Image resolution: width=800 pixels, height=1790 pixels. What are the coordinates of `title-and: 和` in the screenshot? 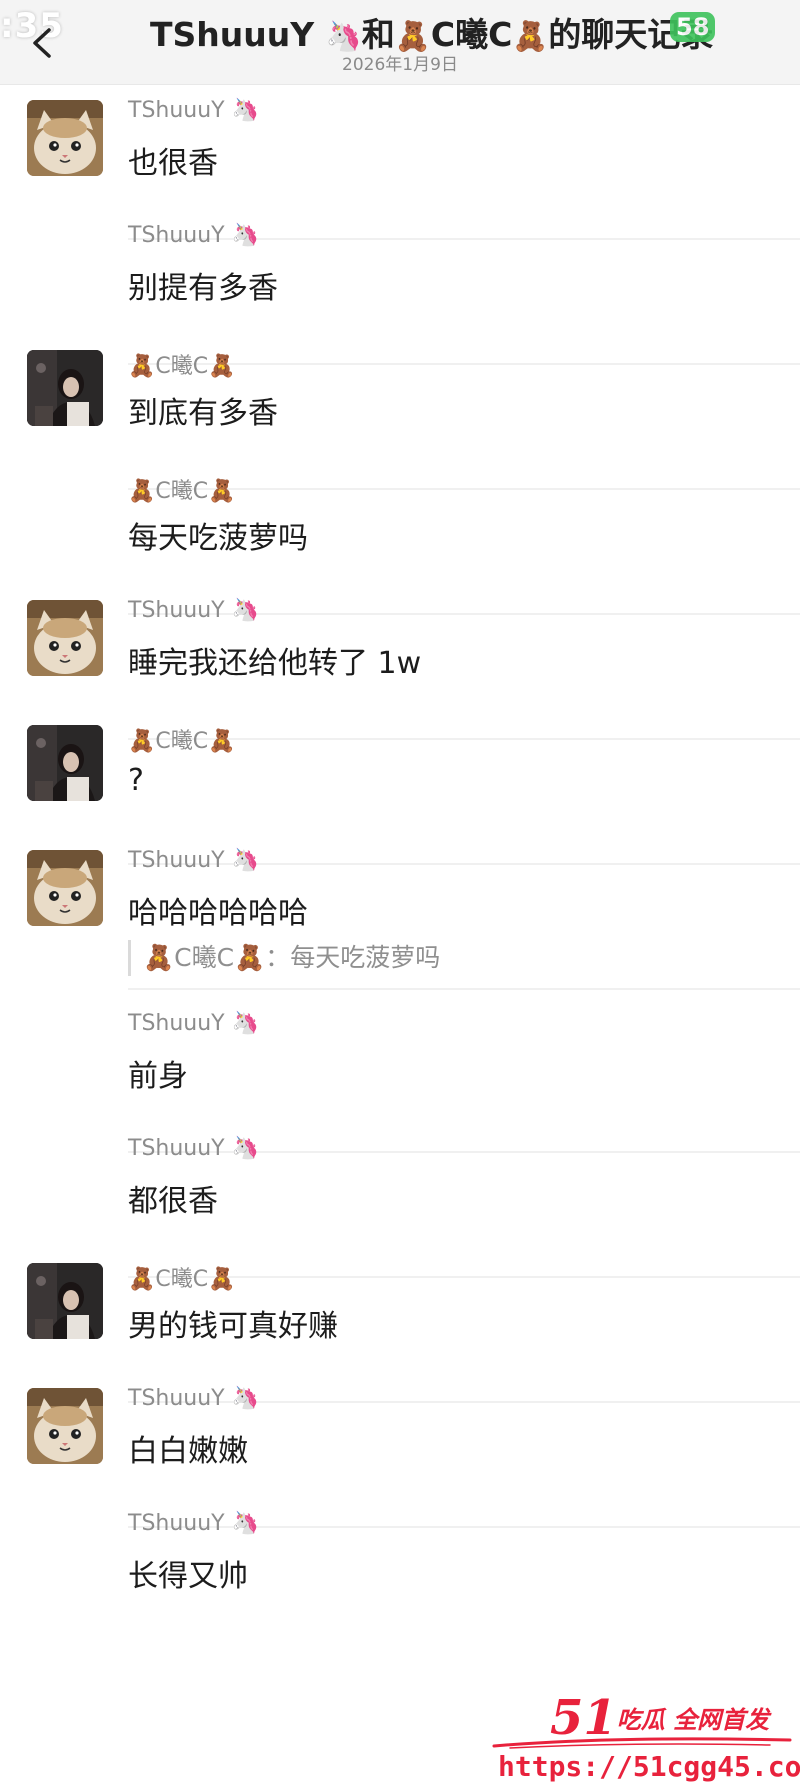 It's located at (378, 34).